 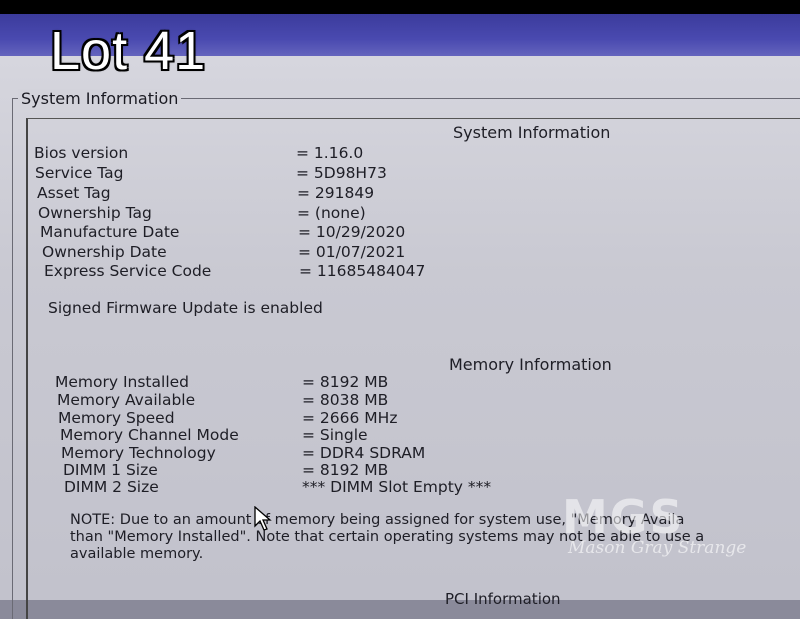 I want to click on memory-speed-value: = 2666 MHz, so click(x=350, y=418).